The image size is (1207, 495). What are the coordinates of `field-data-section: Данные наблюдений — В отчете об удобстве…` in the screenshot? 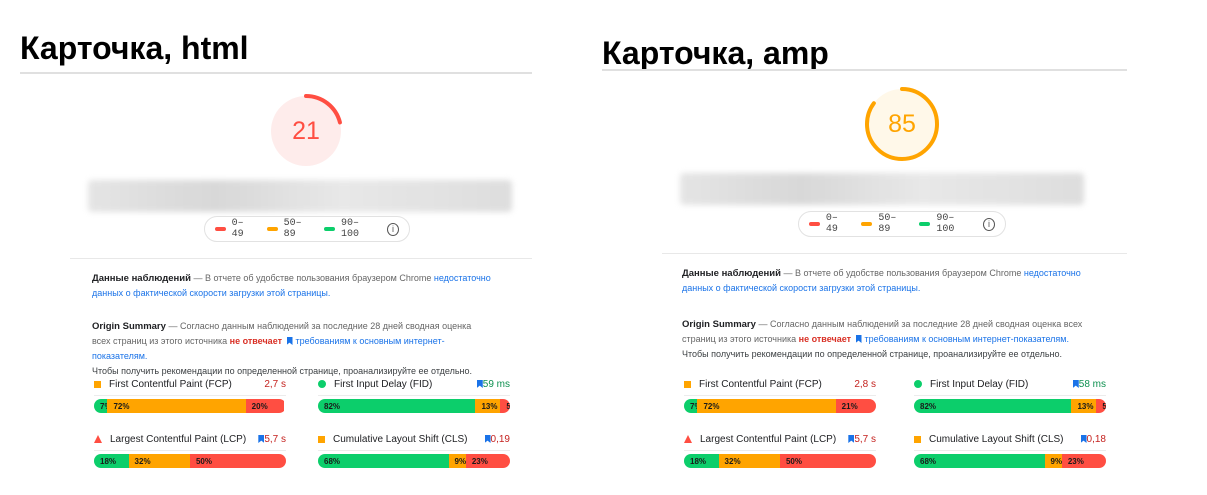 It's located at (881, 280).